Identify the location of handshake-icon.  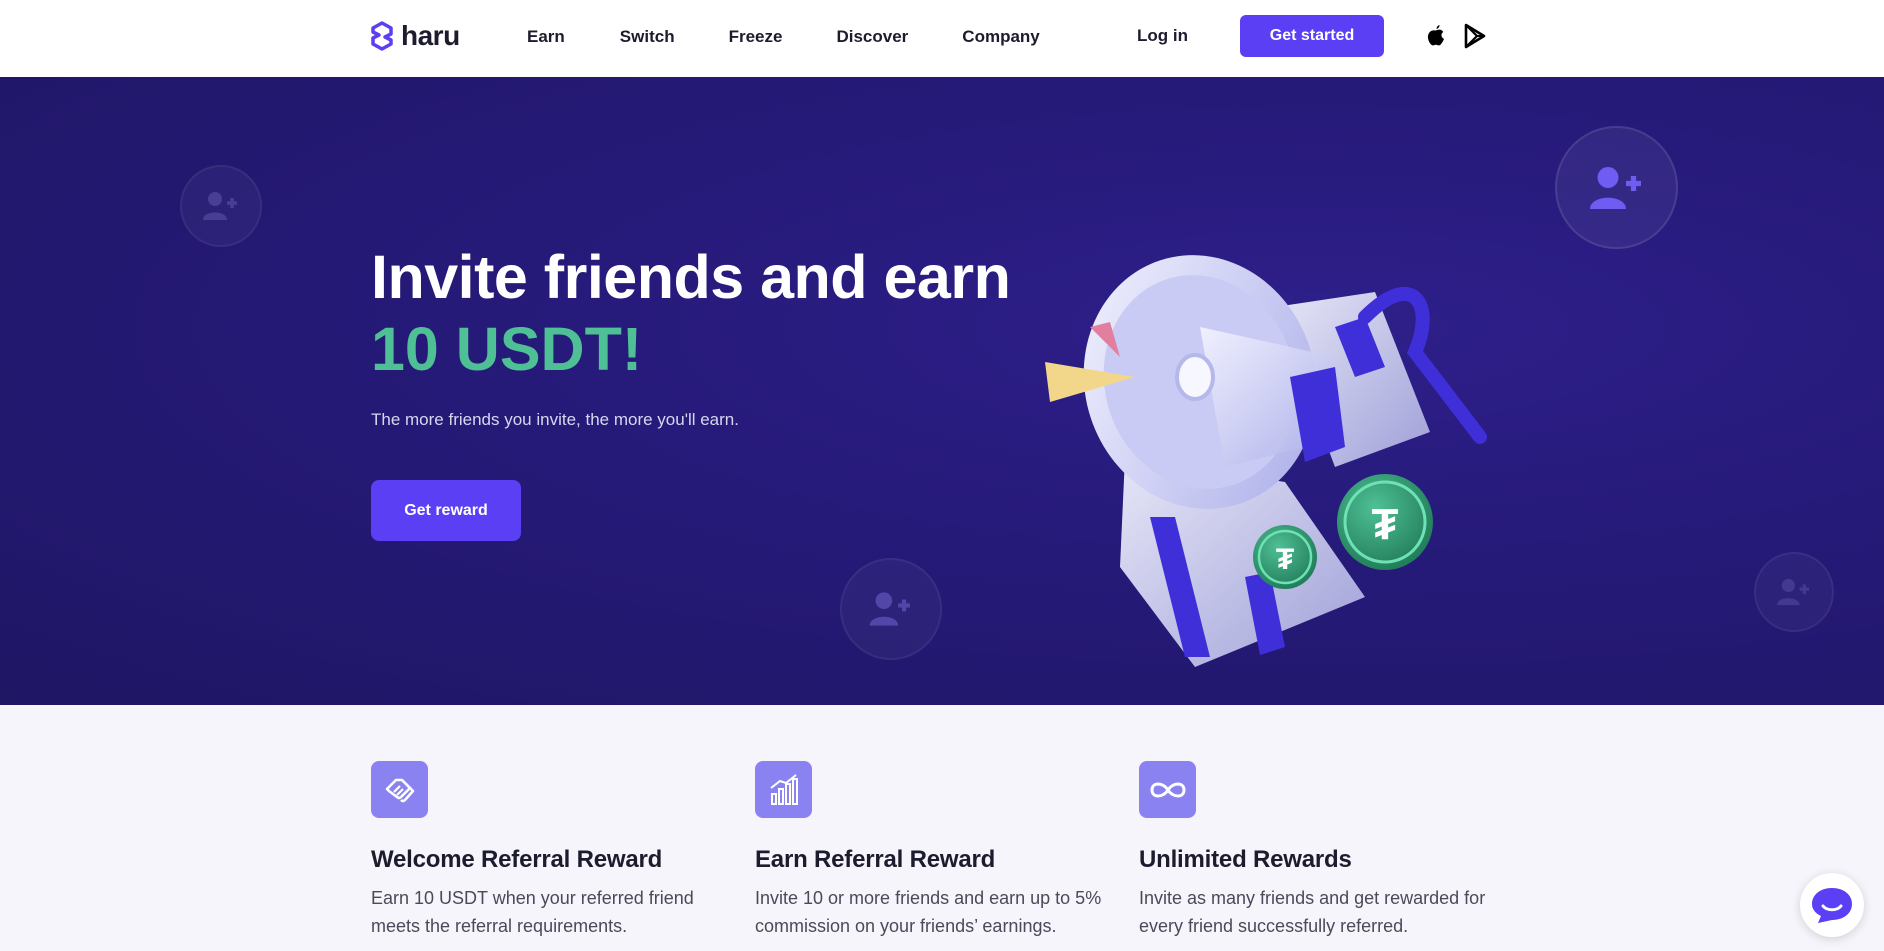
(399, 789).